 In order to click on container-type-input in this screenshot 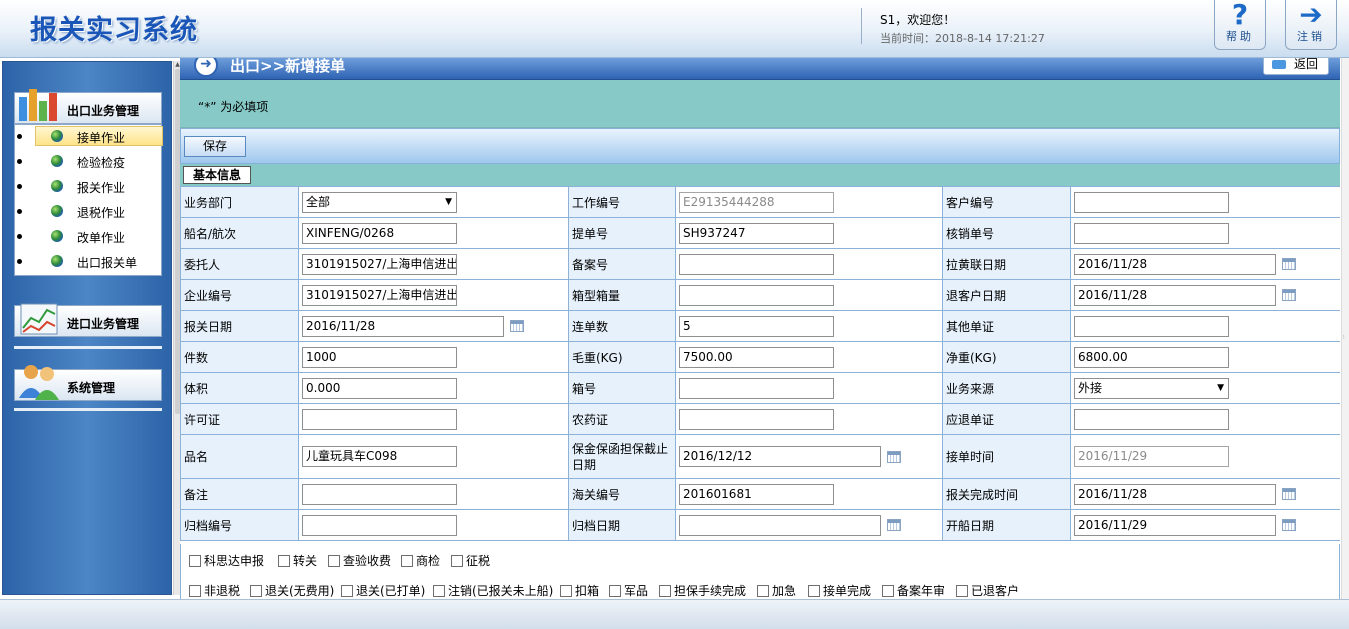, I will do `click(756, 295)`.